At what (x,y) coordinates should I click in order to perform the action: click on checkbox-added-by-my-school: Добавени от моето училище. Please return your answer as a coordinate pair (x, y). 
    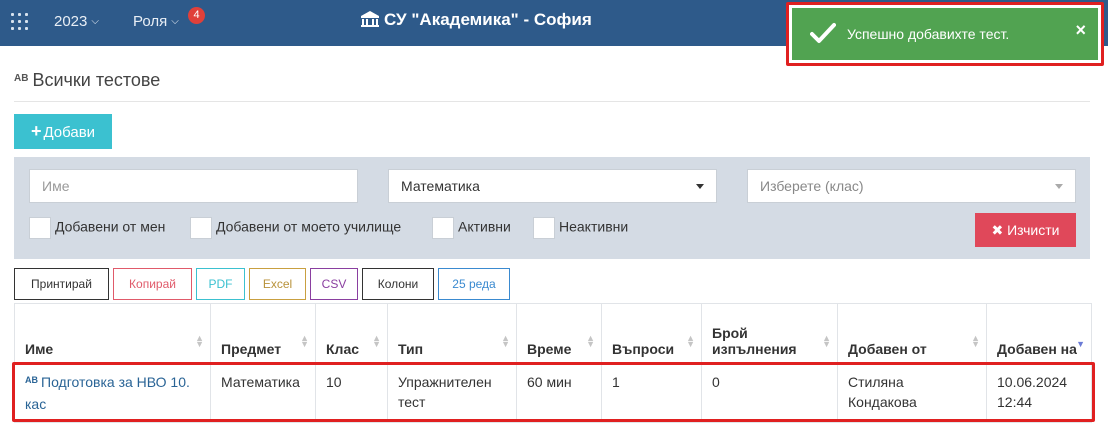
    Looking at the image, I should click on (295, 228).